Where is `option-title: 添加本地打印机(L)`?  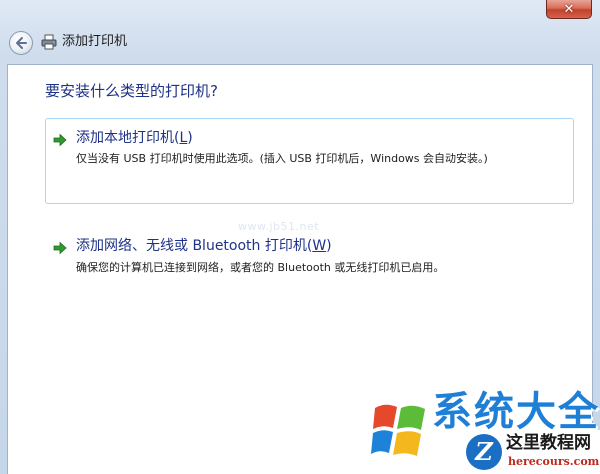
option-title: 添加本地打印机(L) is located at coordinates (134, 138).